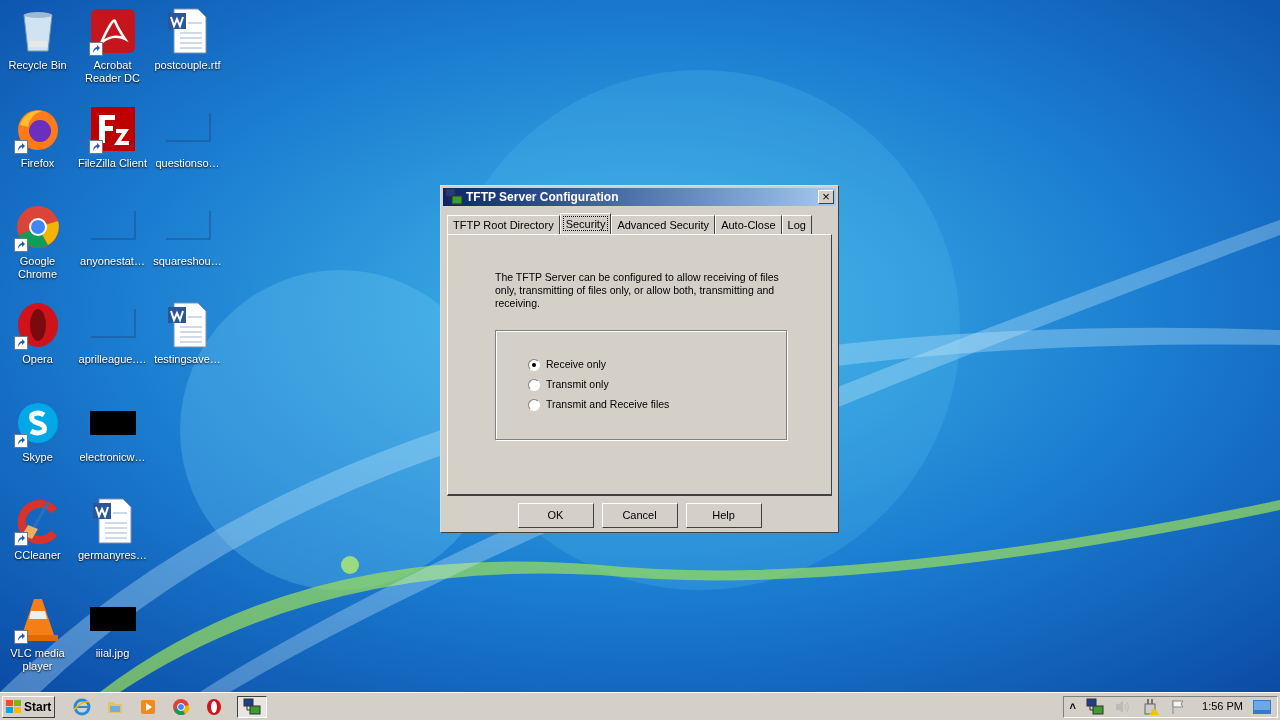  I want to click on start-button: Start, so click(29, 706).